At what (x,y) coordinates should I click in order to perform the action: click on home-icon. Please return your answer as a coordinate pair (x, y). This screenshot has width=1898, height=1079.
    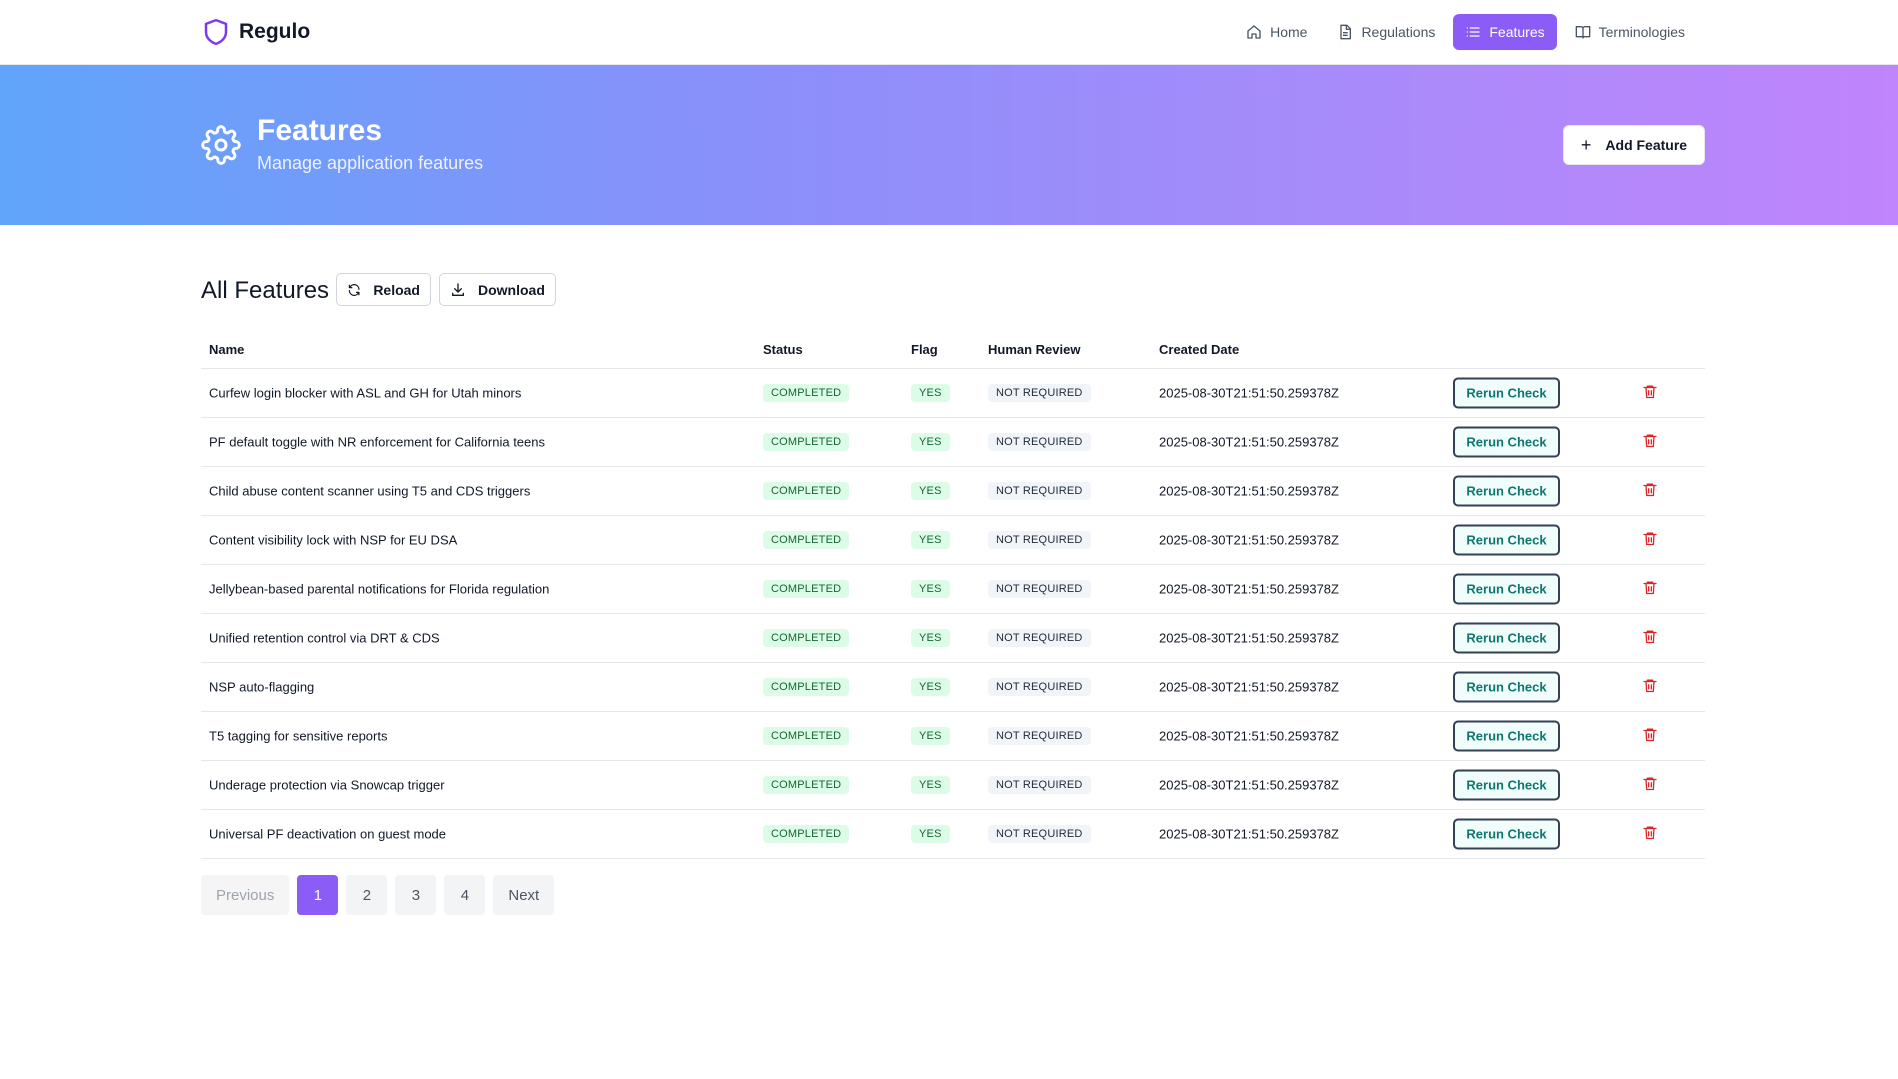
    Looking at the image, I should click on (1254, 32).